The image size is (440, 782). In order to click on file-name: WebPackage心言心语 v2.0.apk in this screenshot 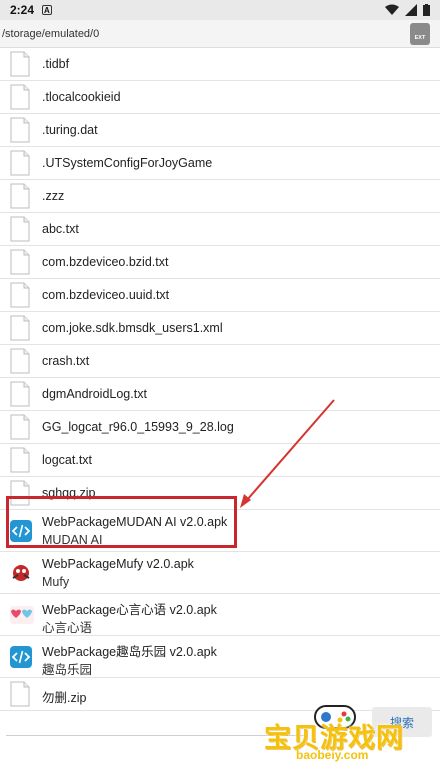, I will do `click(129, 610)`.